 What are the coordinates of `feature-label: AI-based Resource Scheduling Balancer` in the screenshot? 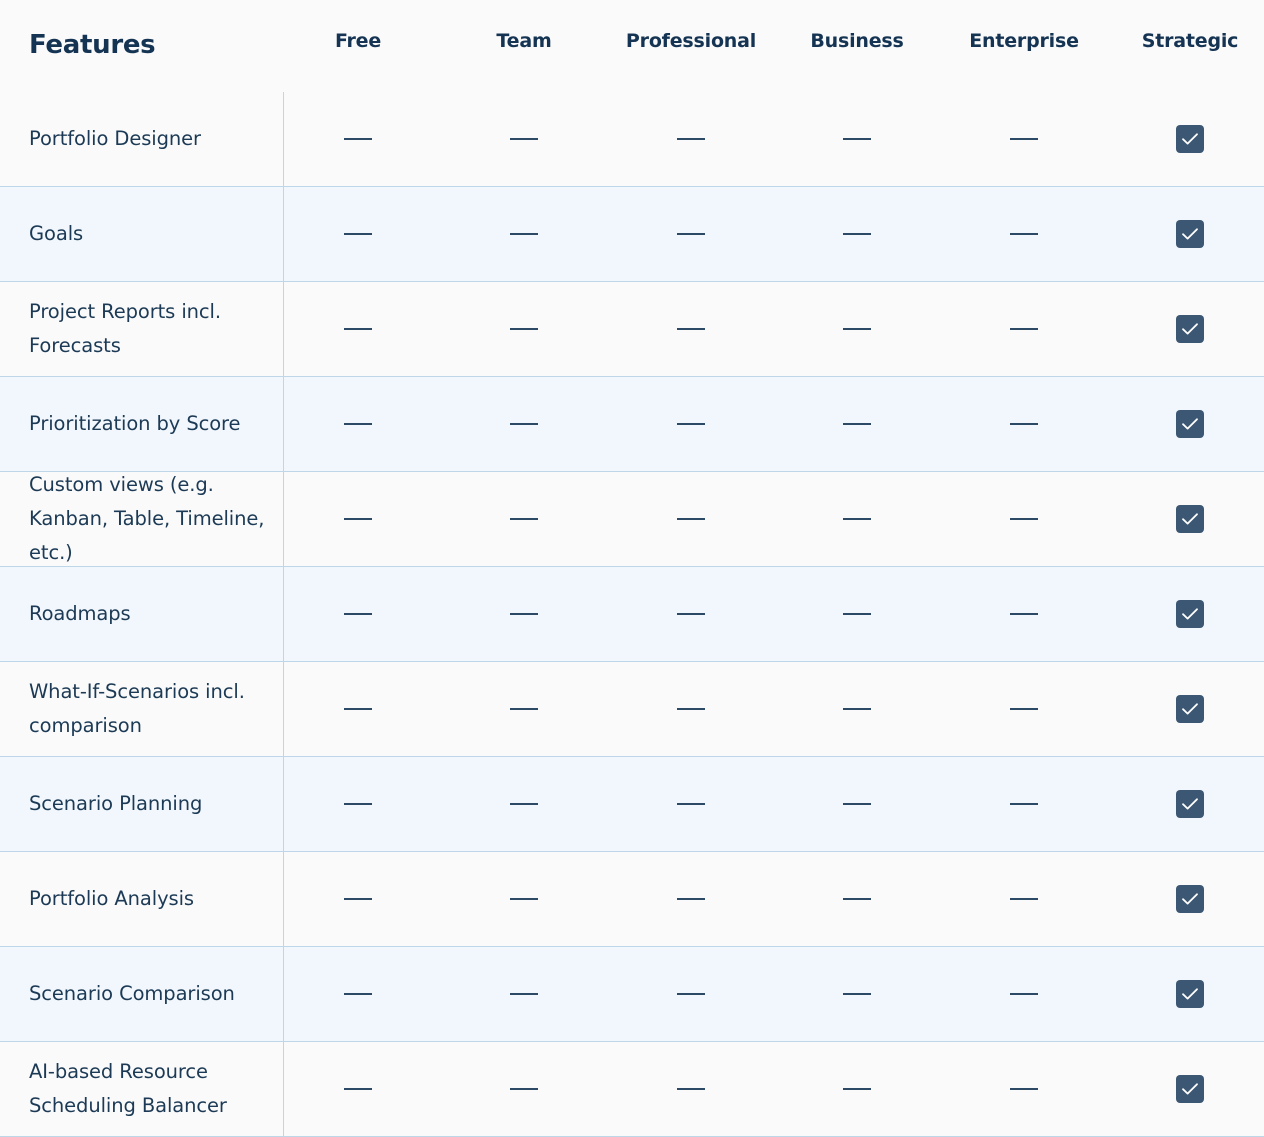 It's located at (128, 1088).